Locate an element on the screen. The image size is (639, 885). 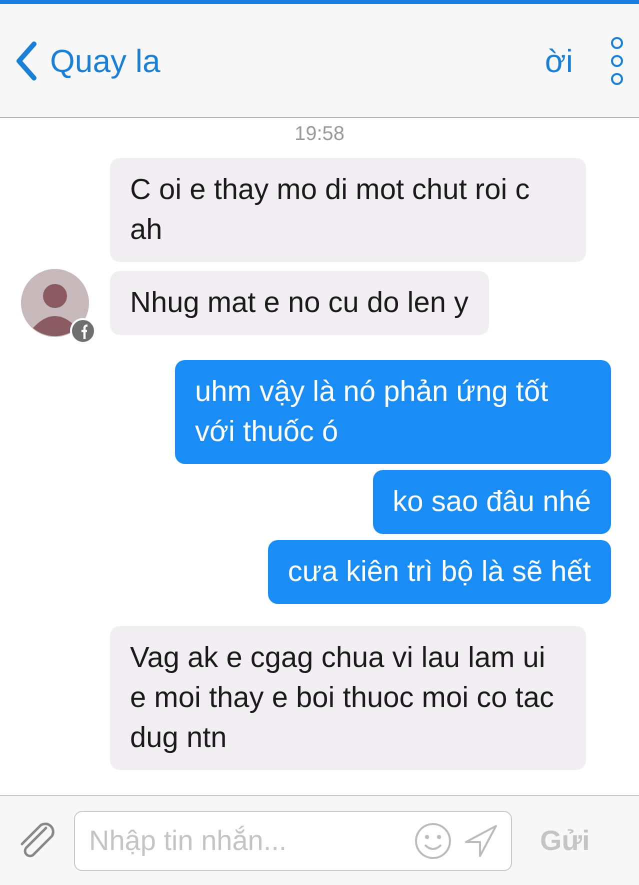
back-button: Quay la is located at coordinates (87, 60).